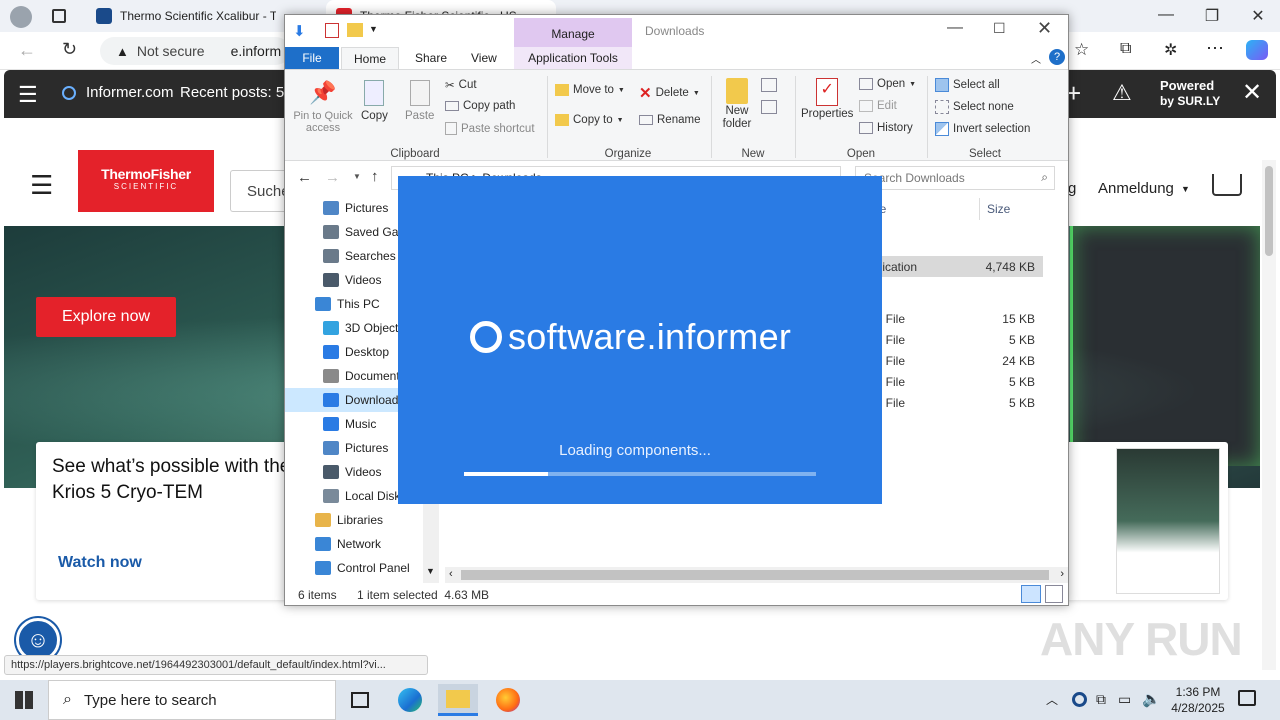  What do you see at coordinates (999, 28) in the screenshot?
I see `explorer-maximize-icon: ☐` at bounding box center [999, 28].